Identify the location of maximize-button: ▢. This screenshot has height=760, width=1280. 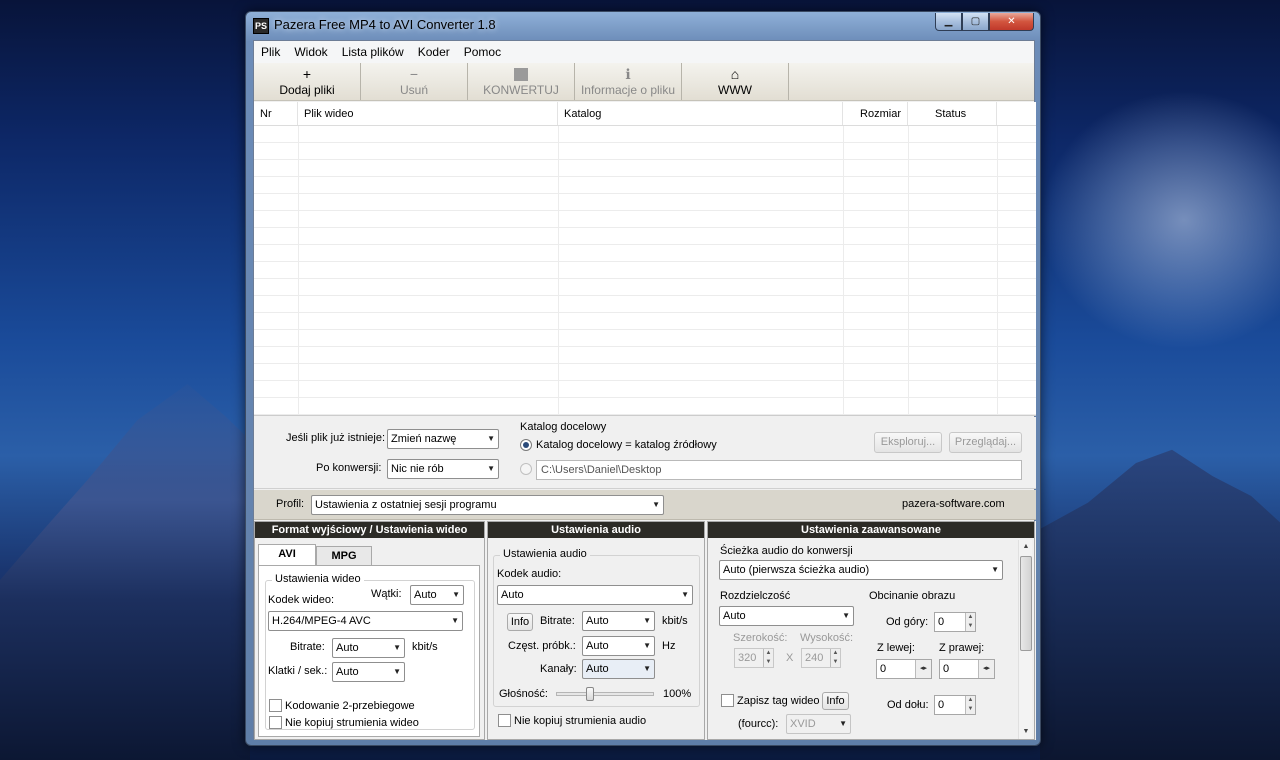
(975, 22).